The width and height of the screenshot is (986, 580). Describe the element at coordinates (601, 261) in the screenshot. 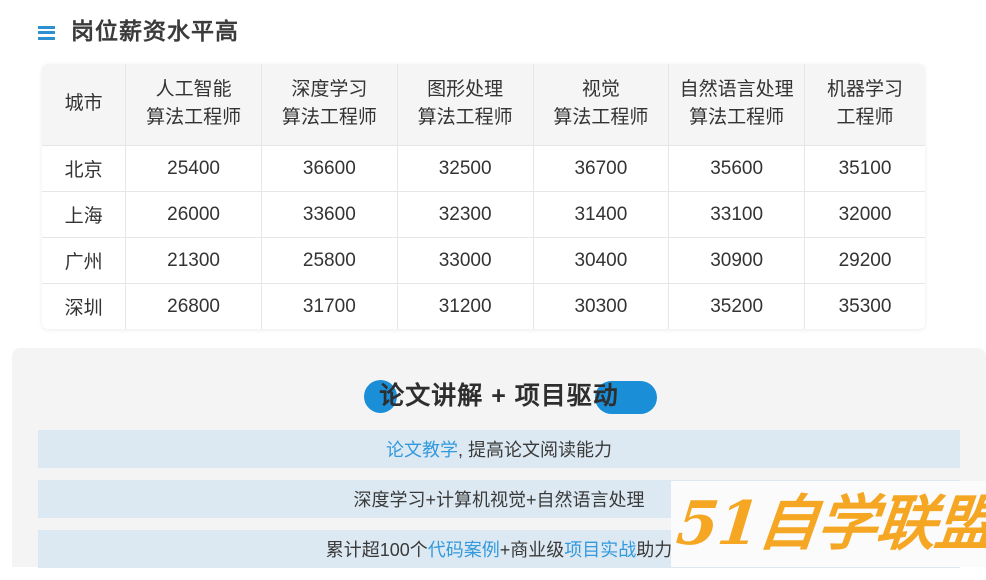

I see `cell-value: 30400` at that location.